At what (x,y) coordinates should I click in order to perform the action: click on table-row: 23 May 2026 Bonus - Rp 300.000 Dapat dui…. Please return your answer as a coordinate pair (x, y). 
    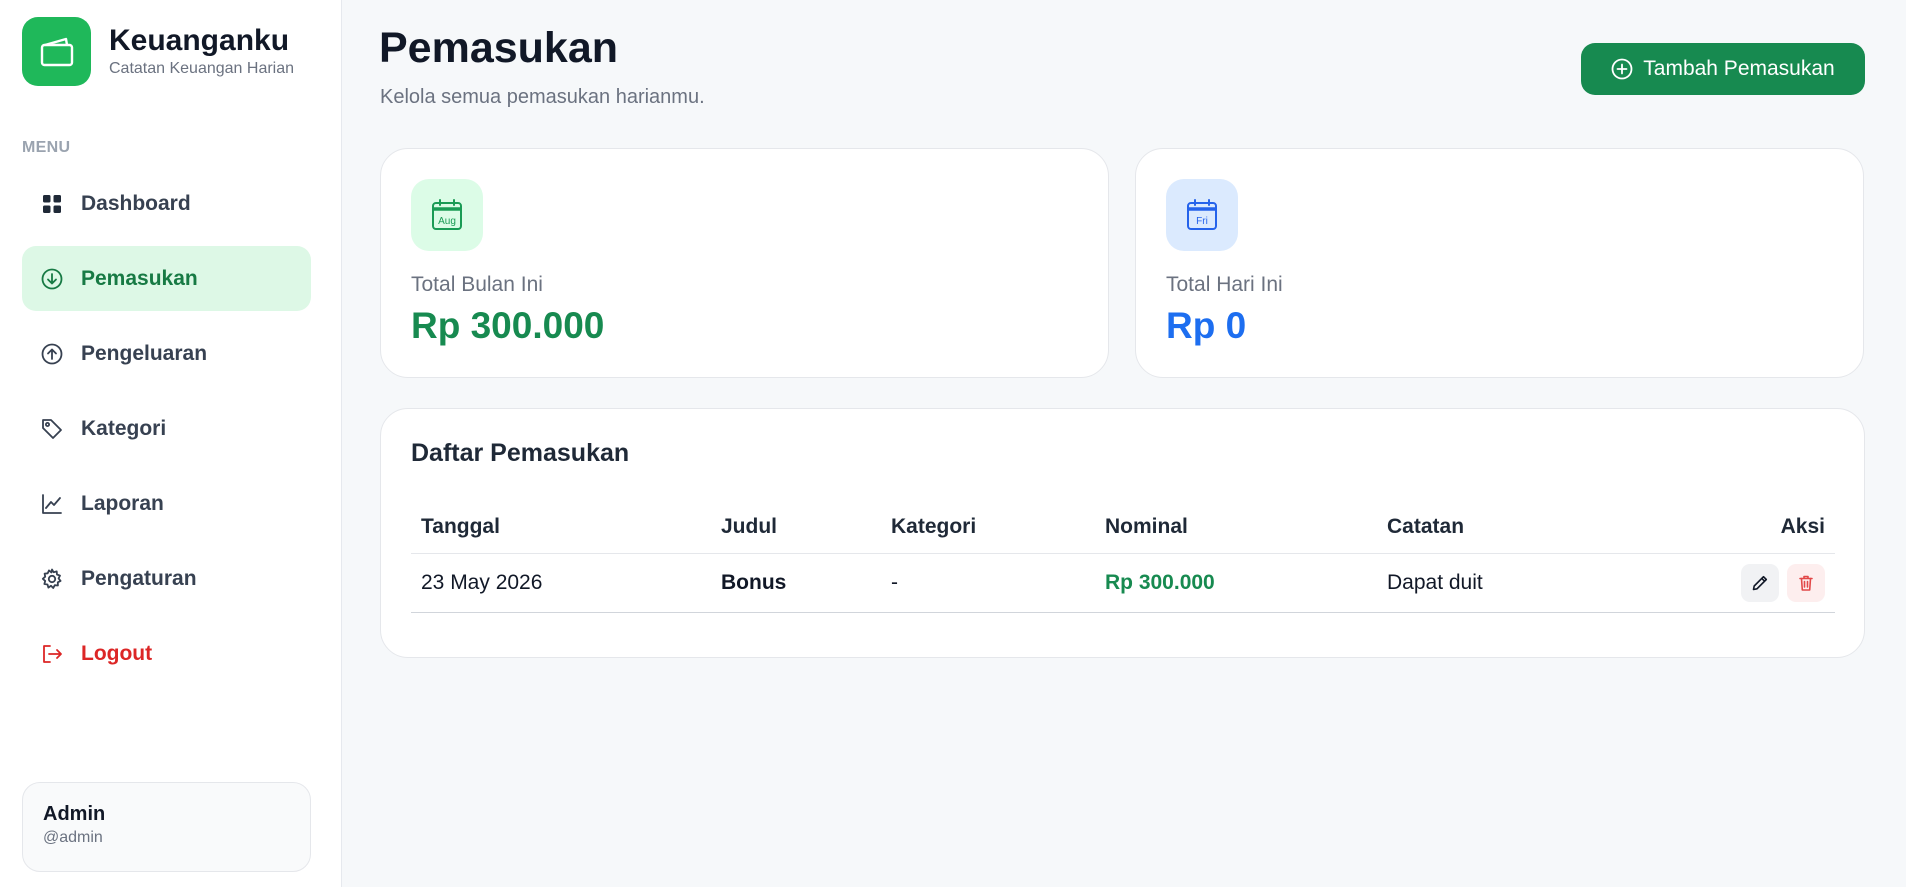
    Looking at the image, I should click on (1123, 583).